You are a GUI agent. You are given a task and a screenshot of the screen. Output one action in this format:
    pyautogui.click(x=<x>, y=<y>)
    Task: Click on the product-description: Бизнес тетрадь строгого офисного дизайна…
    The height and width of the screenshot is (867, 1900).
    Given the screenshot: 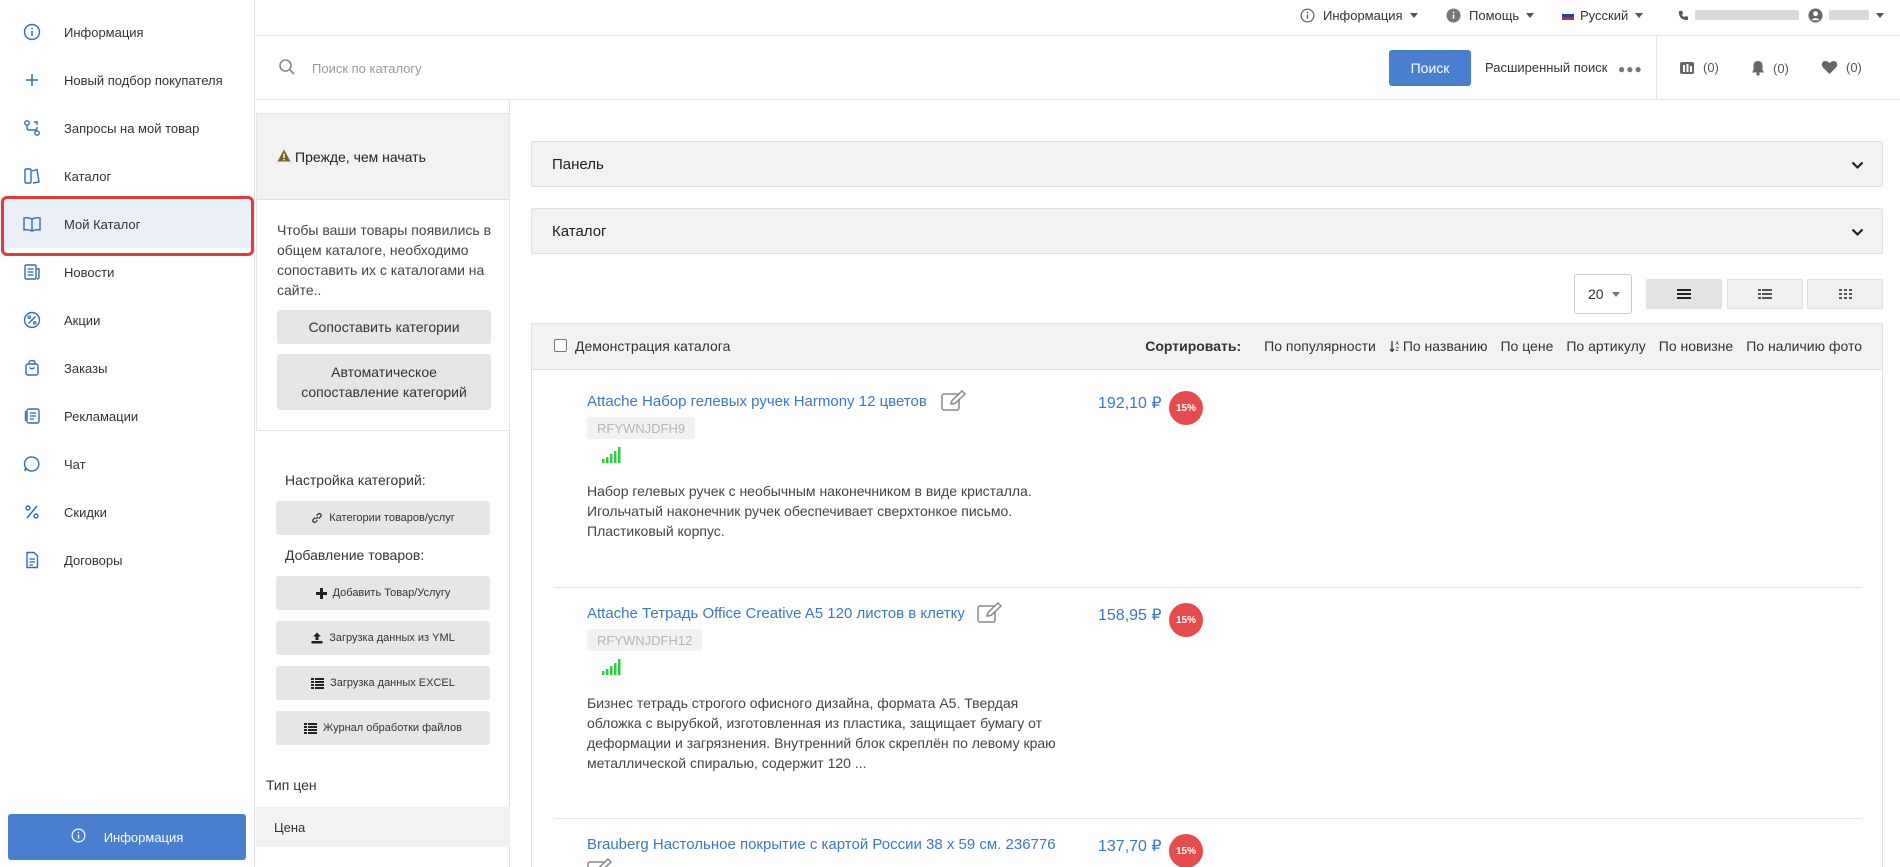 What is the action you would take?
    pyautogui.click(x=821, y=733)
    